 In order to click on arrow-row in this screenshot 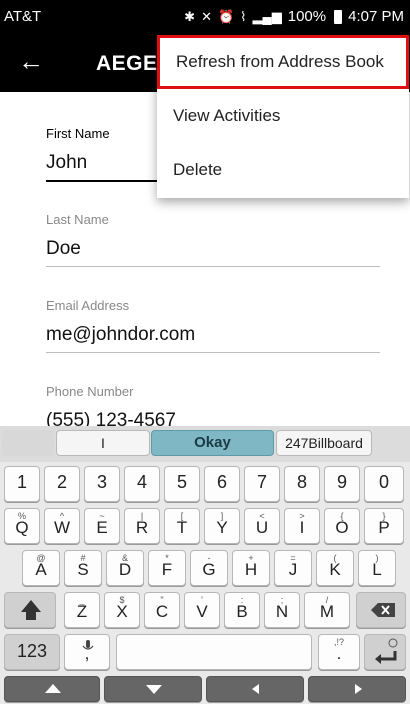, I will do `click(205, 696)`.